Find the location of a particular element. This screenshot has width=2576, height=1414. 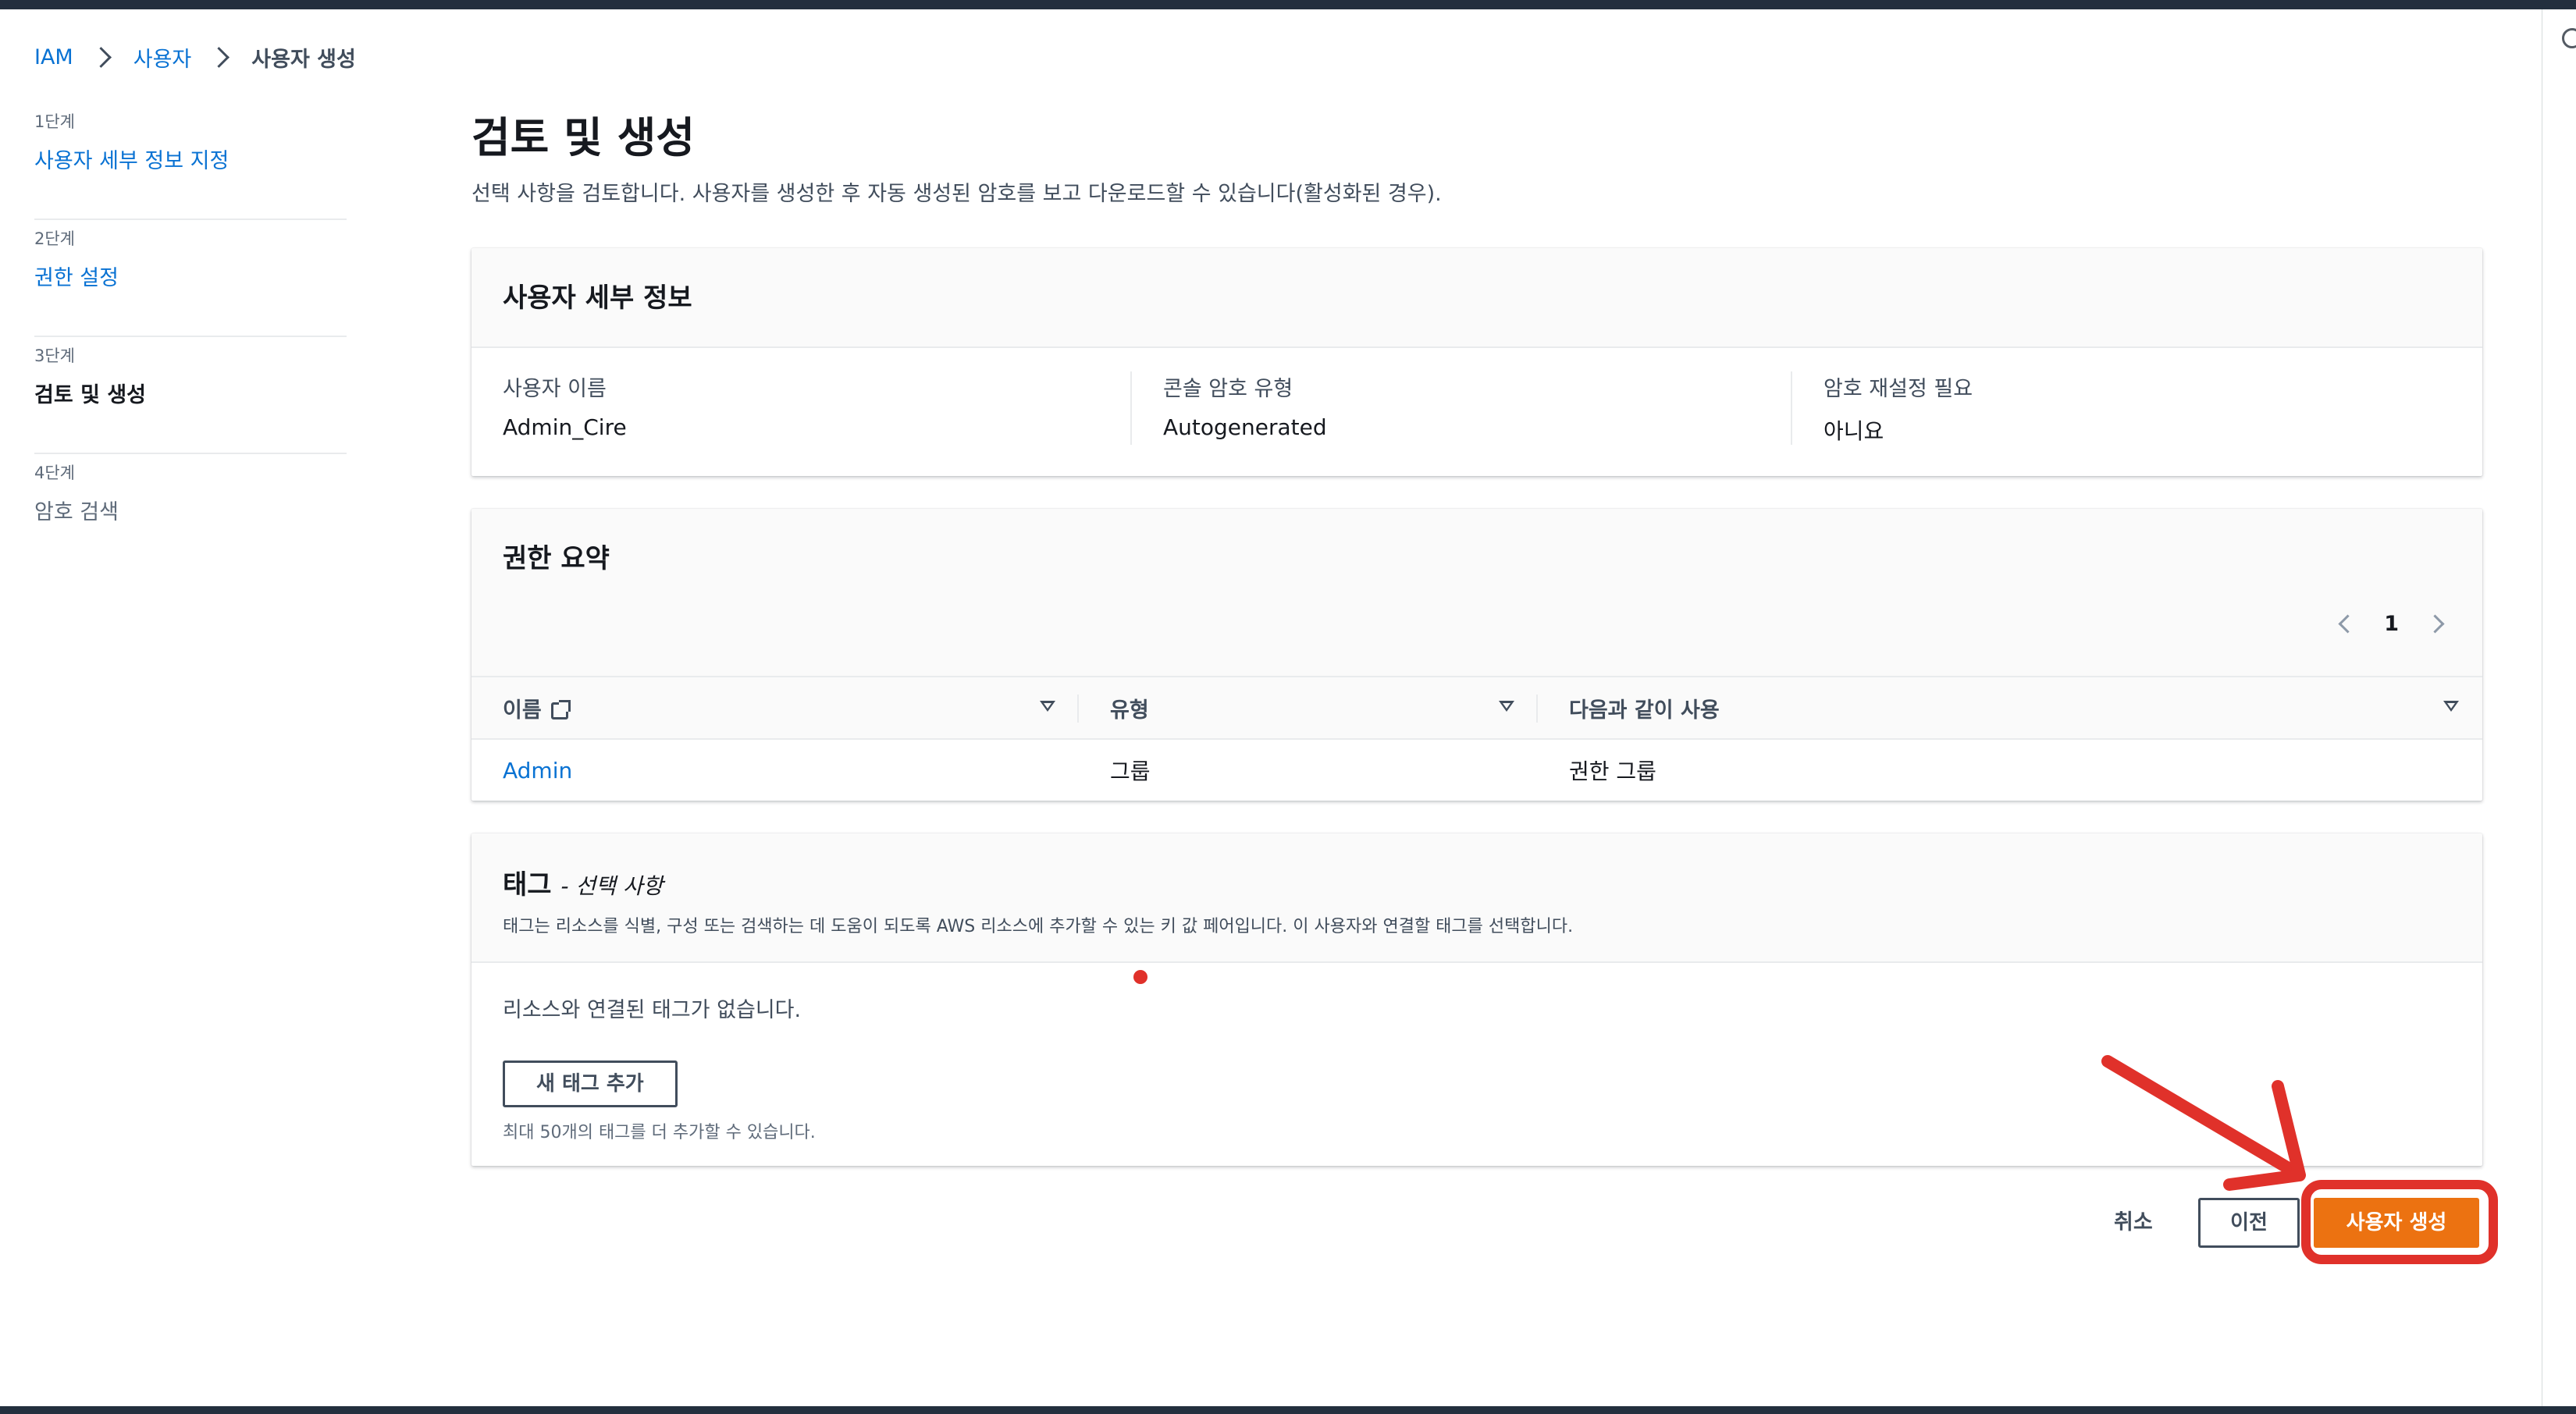

breadcrumb-iam: IAM is located at coordinates (53, 57).